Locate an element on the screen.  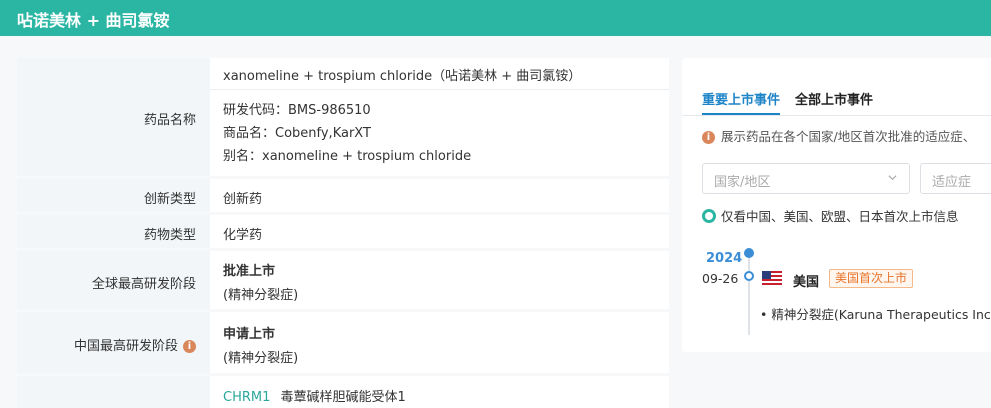
drug-type-value: 化学药 is located at coordinates (243, 235).